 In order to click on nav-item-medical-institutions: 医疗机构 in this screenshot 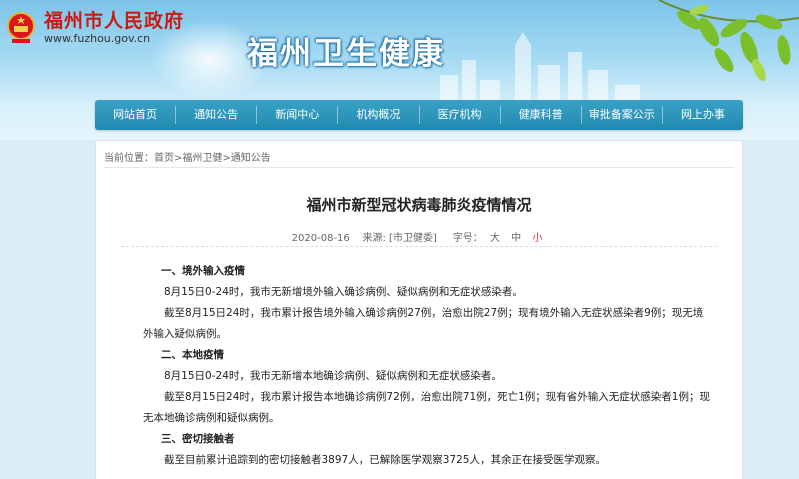, I will do `click(460, 115)`.